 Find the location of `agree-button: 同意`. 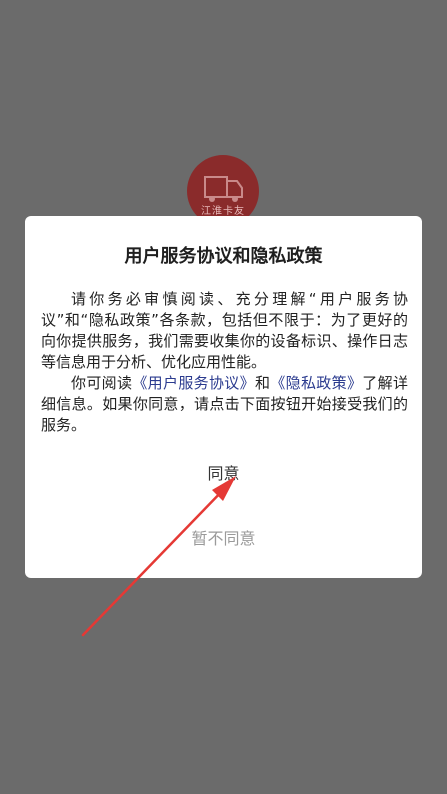

agree-button: 同意 is located at coordinates (223, 473).